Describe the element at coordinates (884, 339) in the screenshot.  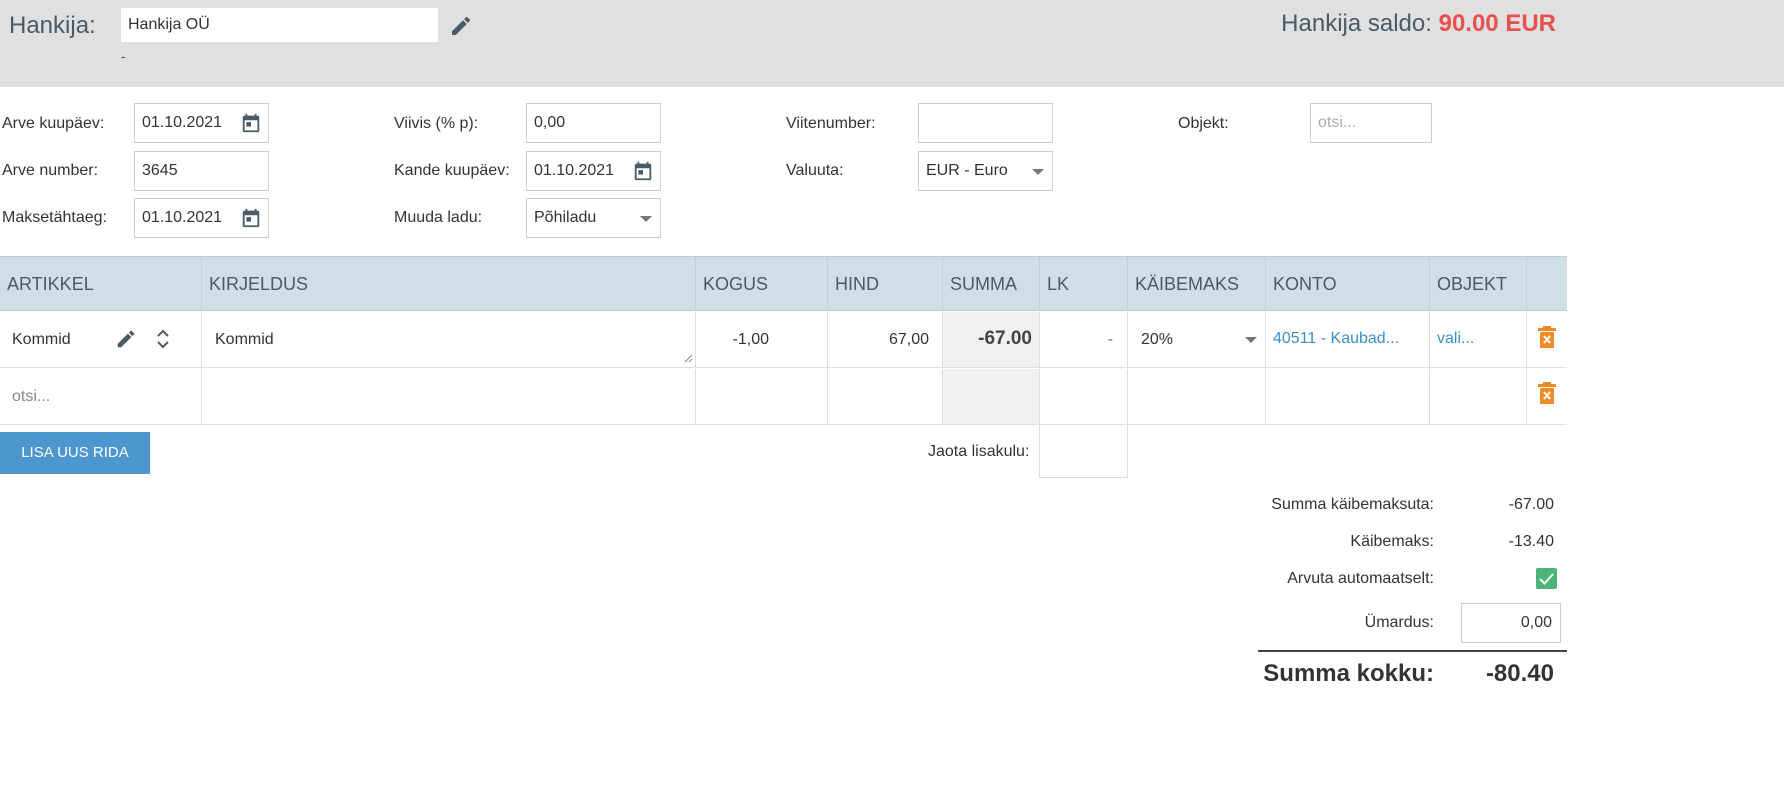
I see `hind-input: 67,00` at that location.